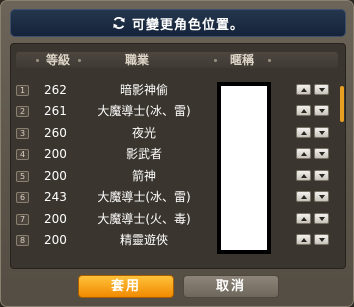  Describe the element at coordinates (22, 111) in the screenshot. I see `row-number: 2` at that location.